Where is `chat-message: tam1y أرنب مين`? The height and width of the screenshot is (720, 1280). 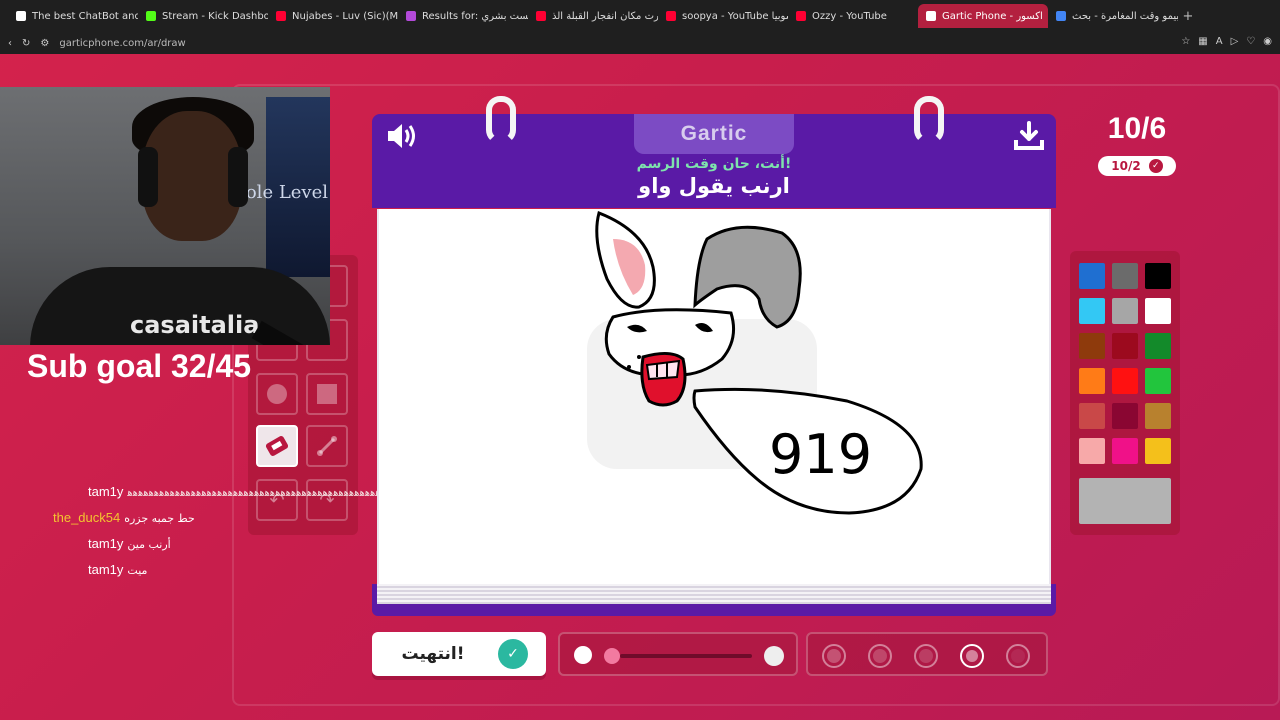 chat-message: tam1y أرنب مين is located at coordinates (129, 543).